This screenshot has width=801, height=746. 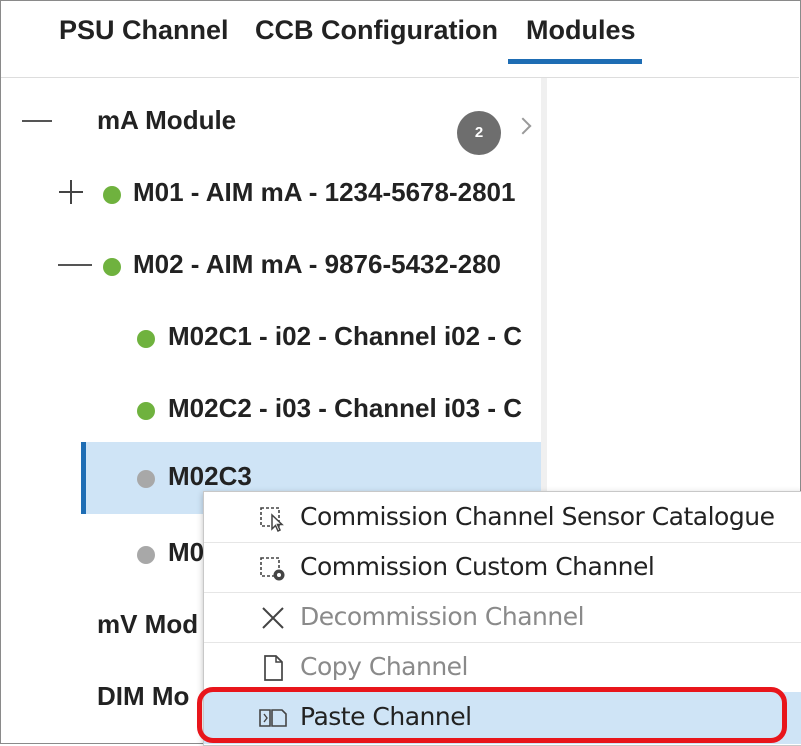 I want to click on tree-item-channel: M02C1 - i02 - Channel i02 - C, so click(x=271, y=338).